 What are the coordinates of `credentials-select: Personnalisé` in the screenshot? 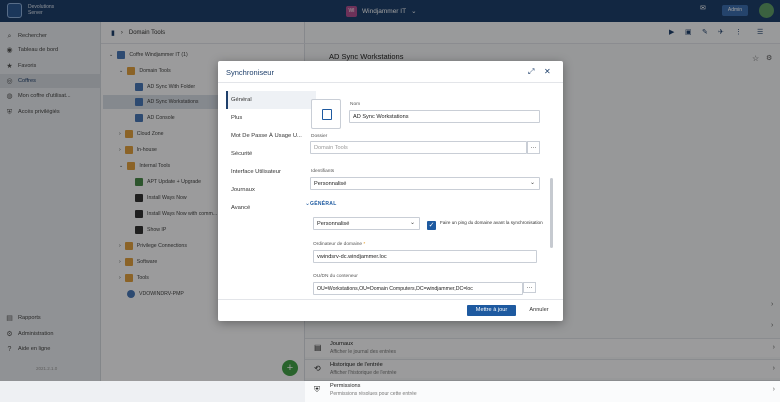 It's located at (425, 183).